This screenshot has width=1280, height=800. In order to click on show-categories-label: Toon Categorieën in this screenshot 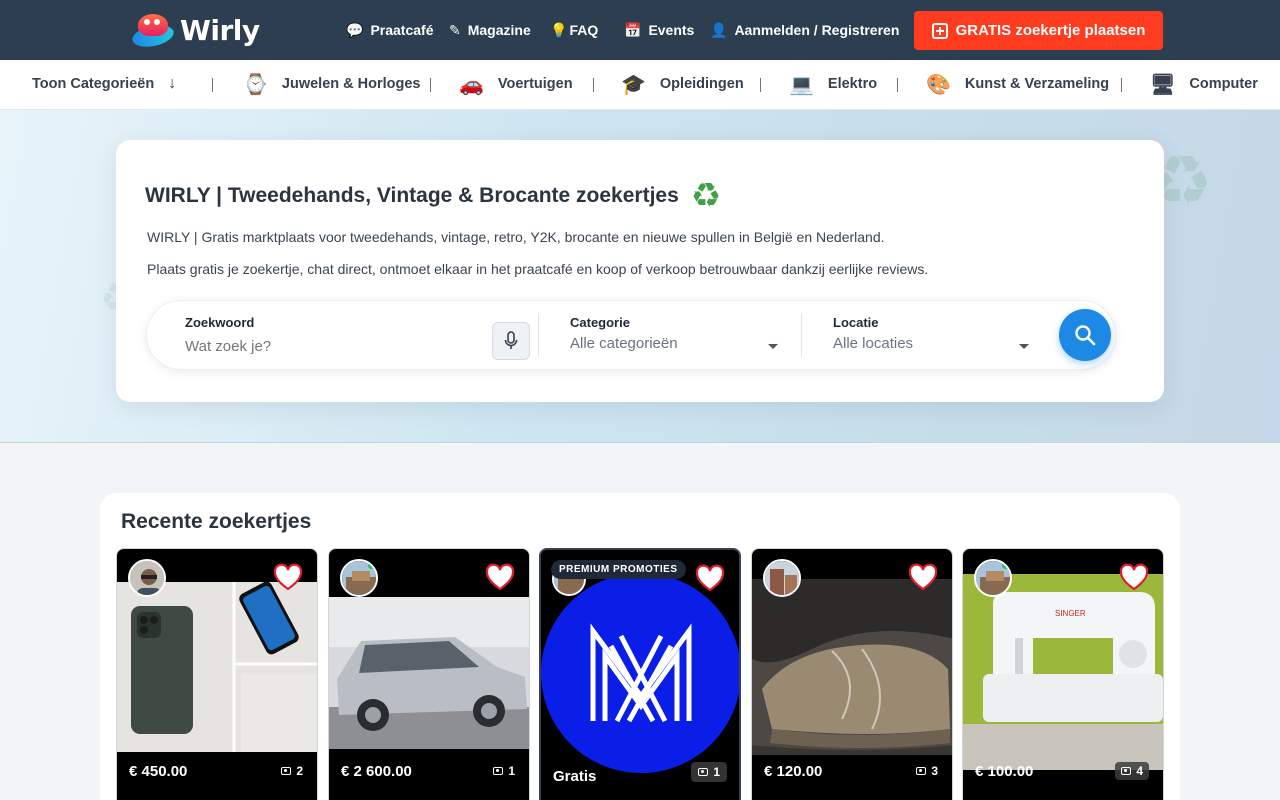, I will do `click(93, 84)`.